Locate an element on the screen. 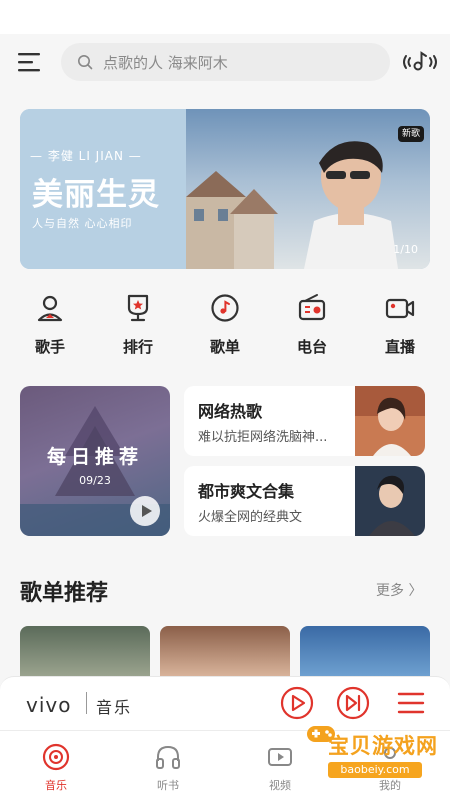  banner-artist: — 李健 LI JIAN — is located at coordinates (86, 156).